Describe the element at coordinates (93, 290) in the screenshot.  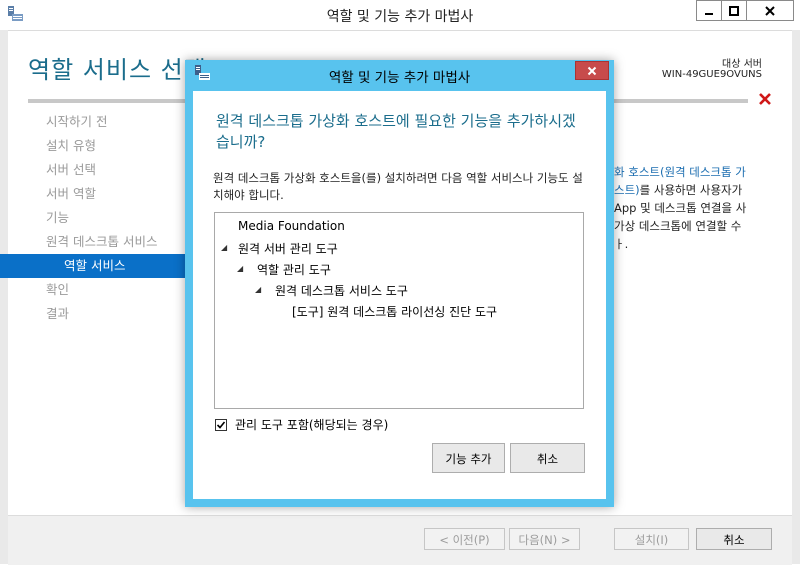
I see `nav-item-confirmation: 확인` at that location.